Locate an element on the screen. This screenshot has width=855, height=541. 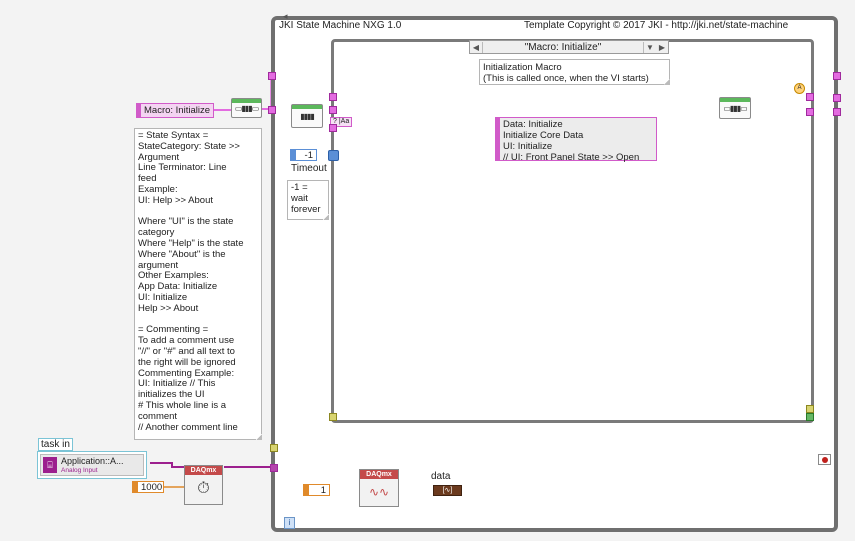
read-glasses-icon: ∿∿ is located at coordinates (379, 492).